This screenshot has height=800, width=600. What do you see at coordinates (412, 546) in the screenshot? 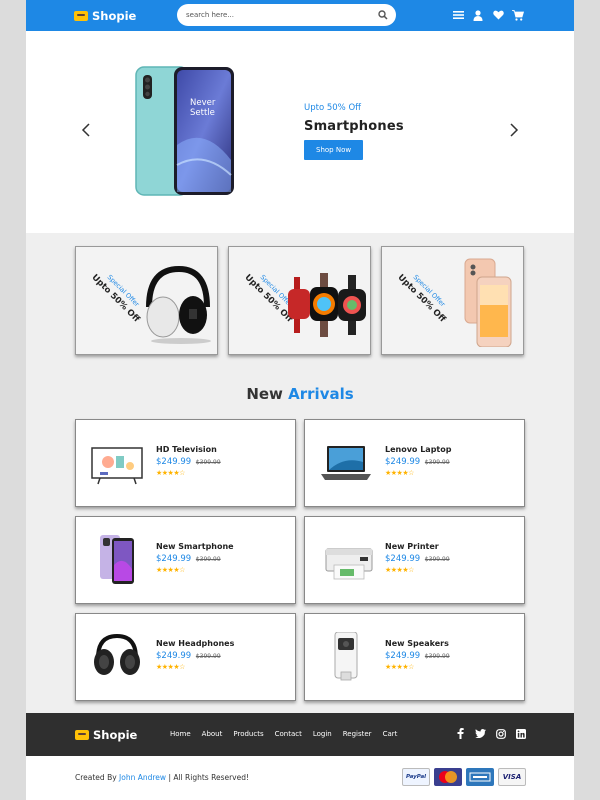
I see `product-name: New Printer` at bounding box center [412, 546].